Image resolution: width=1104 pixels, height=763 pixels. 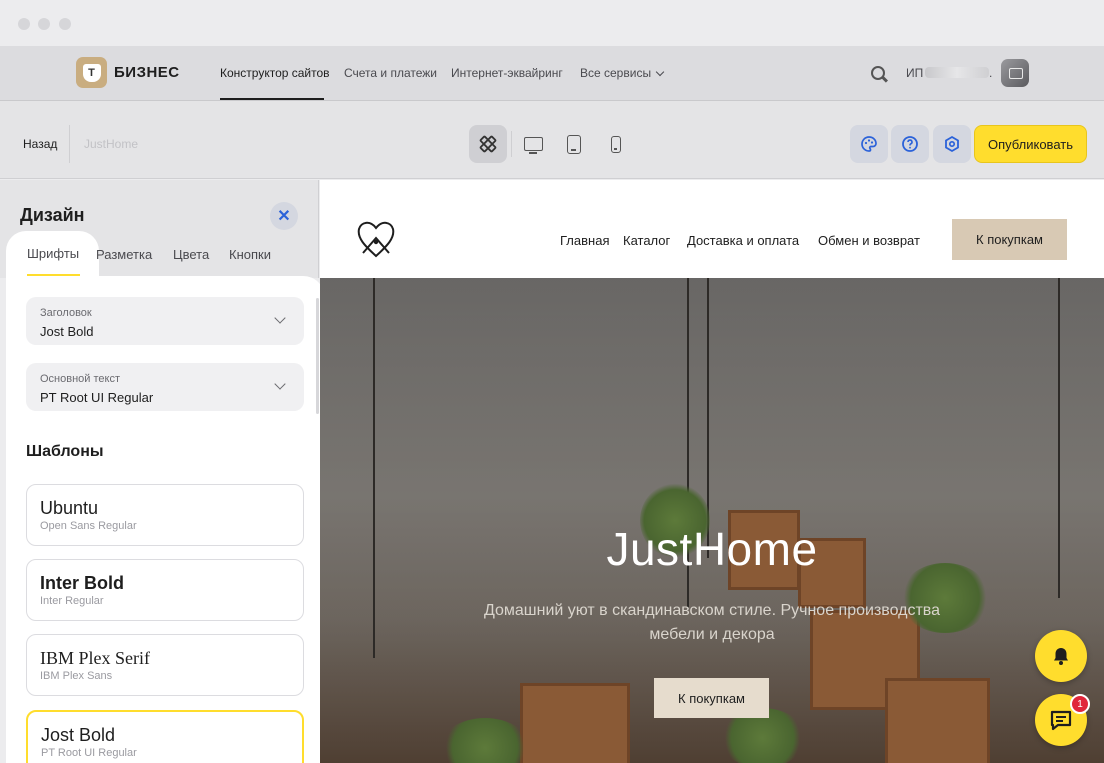 I want to click on help-button, so click(x=910, y=144).